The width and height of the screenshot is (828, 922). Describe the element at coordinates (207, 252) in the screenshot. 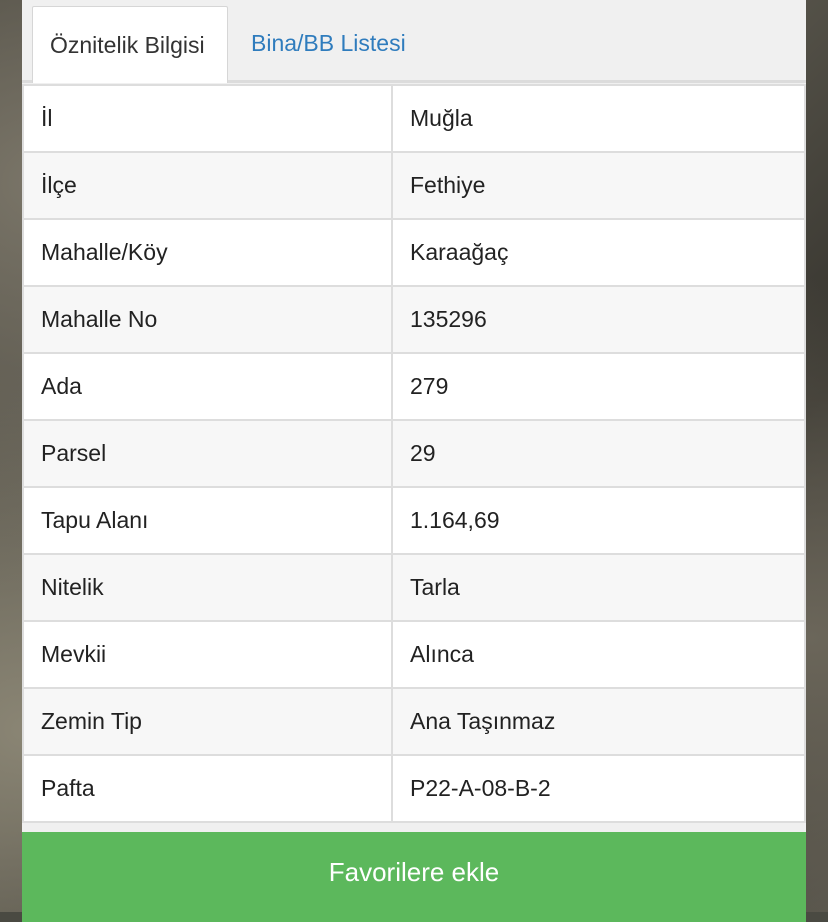

I see `row-key: Mahalle/Köy` at that location.